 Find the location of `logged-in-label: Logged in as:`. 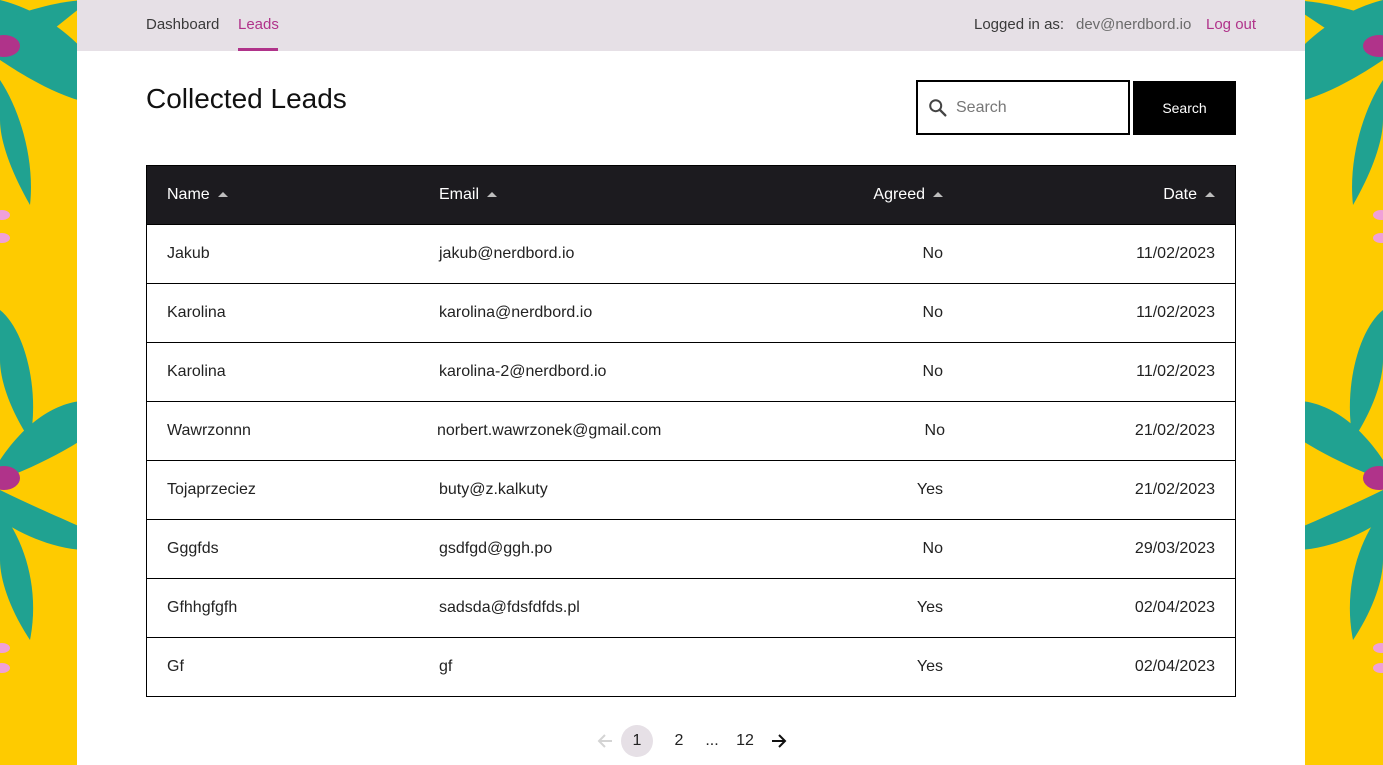

logged-in-label: Logged in as: is located at coordinates (1019, 24).